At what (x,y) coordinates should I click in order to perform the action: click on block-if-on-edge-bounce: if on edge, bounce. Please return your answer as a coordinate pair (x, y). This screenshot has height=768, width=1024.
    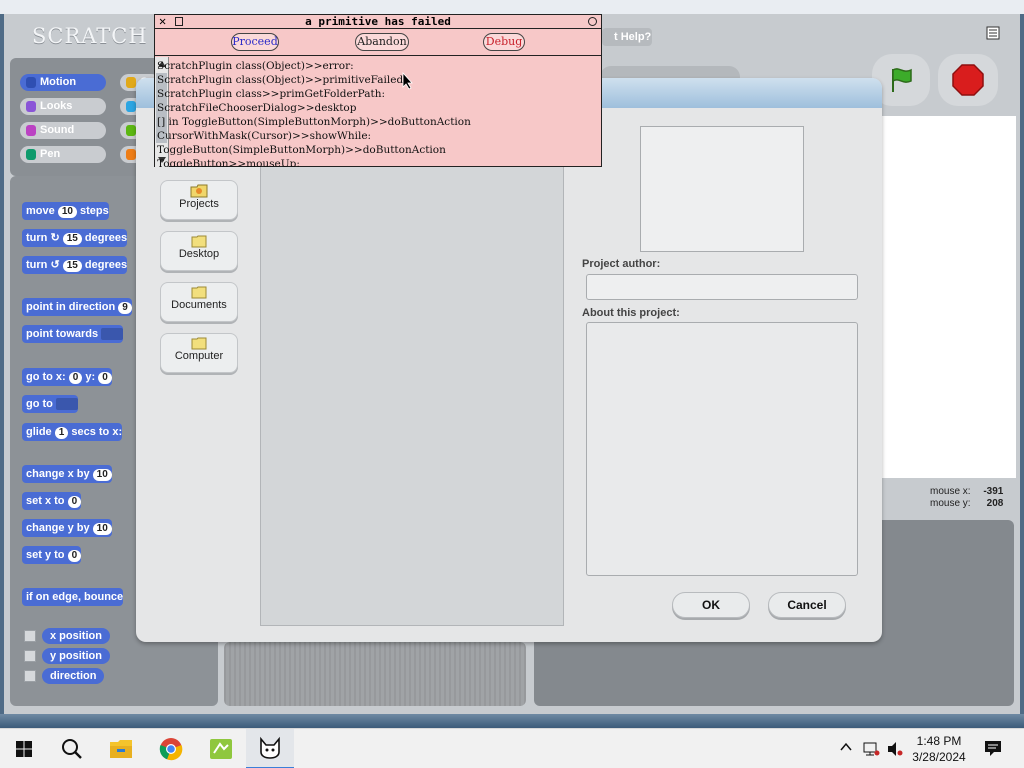
    Looking at the image, I should click on (73, 597).